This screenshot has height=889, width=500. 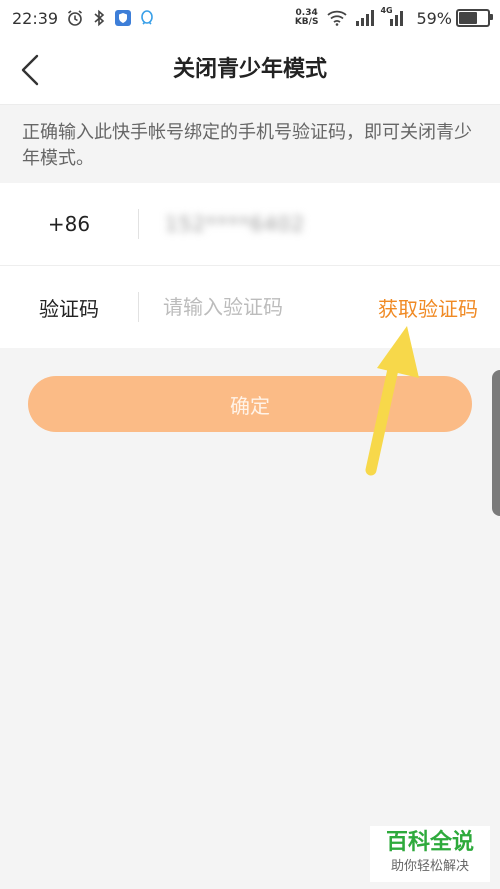 What do you see at coordinates (250, 144) in the screenshot?
I see `notice-text: 正确输入此快手帐号绑定的手机号验证码，即可关闭青少年模式。` at bounding box center [250, 144].